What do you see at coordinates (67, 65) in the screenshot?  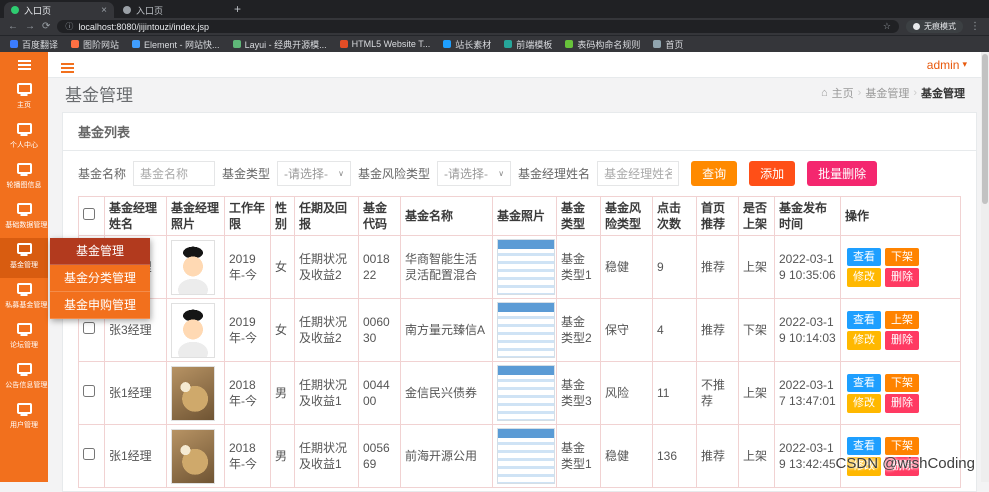 I see `collapse-menu-icon` at bounding box center [67, 65].